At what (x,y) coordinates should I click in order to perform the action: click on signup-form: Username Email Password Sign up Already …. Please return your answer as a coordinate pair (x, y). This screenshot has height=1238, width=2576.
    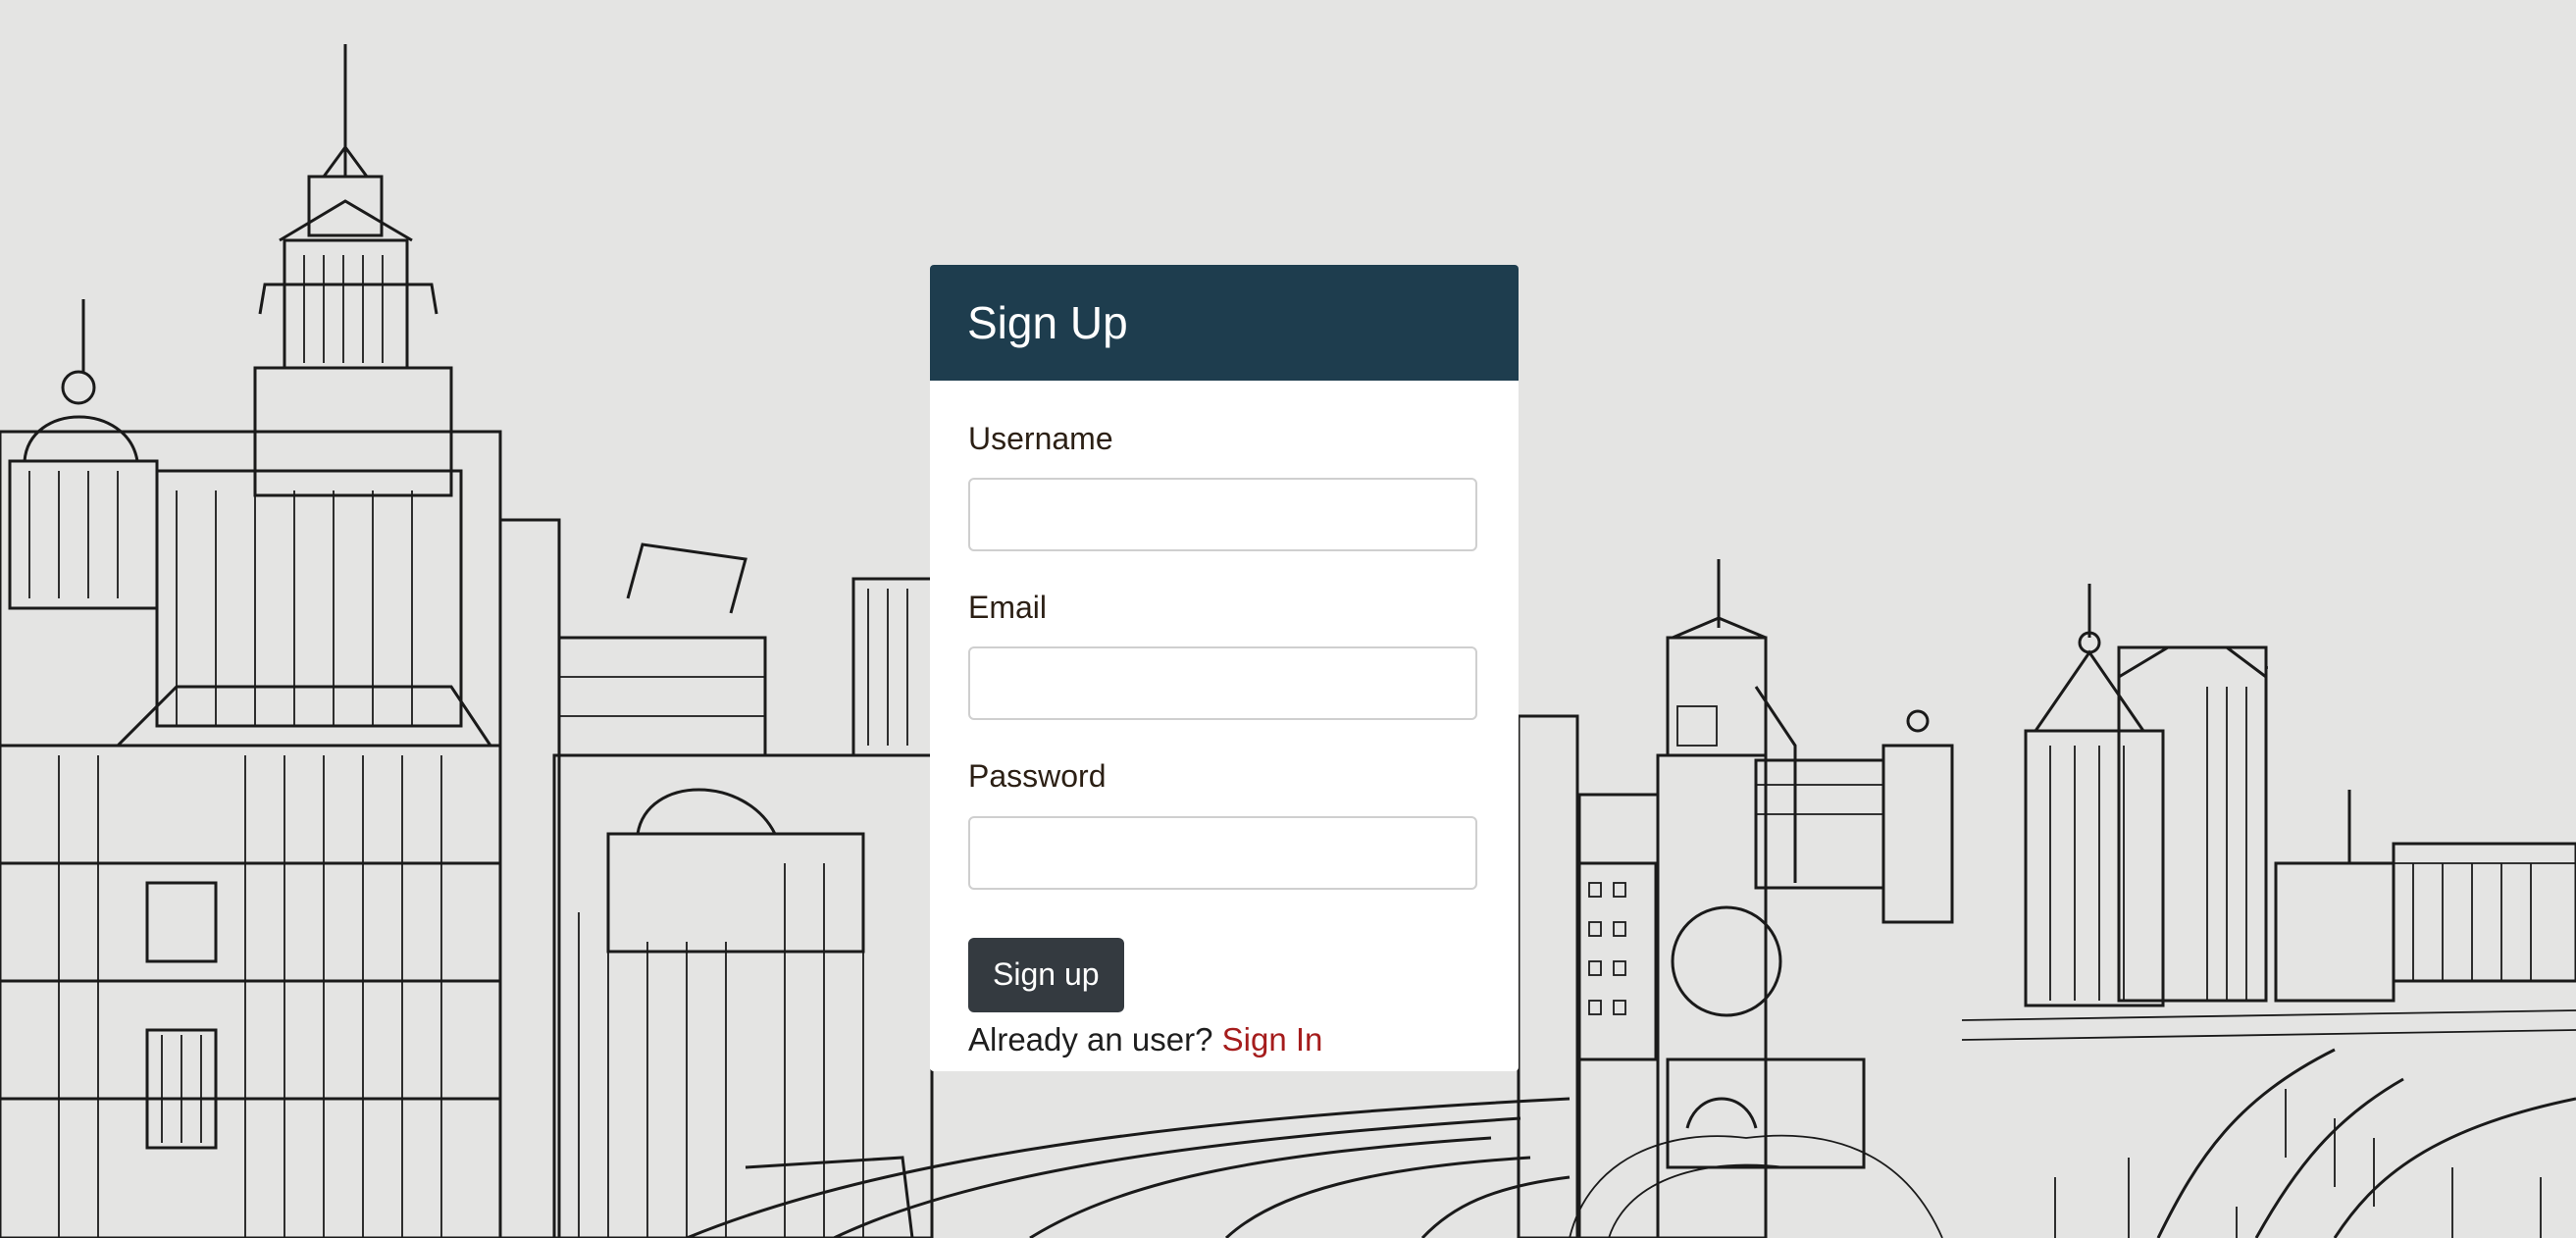
    Looking at the image, I should click on (1224, 719).